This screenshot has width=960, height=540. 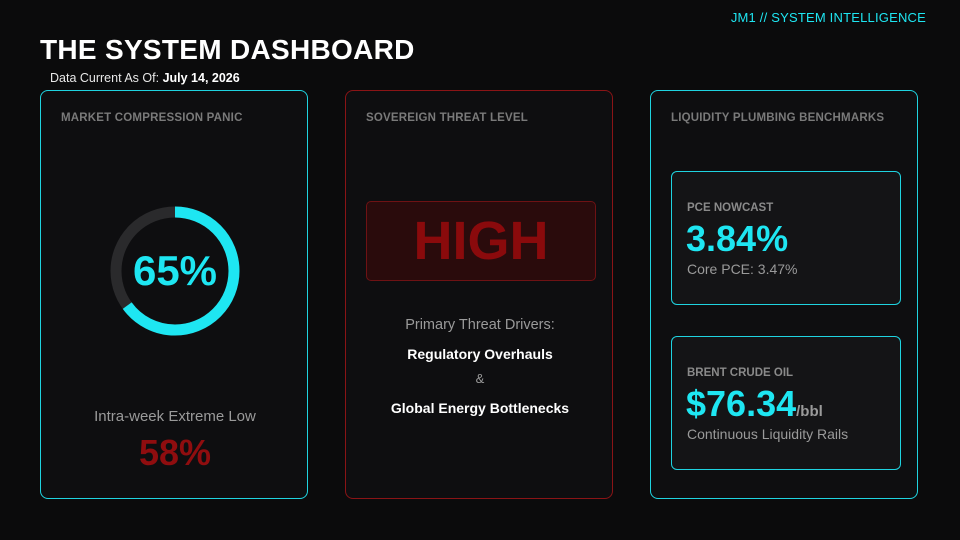 I want to click on threat-driver-2: Global Energy Bottlenecks, so click(x=480, y=408).